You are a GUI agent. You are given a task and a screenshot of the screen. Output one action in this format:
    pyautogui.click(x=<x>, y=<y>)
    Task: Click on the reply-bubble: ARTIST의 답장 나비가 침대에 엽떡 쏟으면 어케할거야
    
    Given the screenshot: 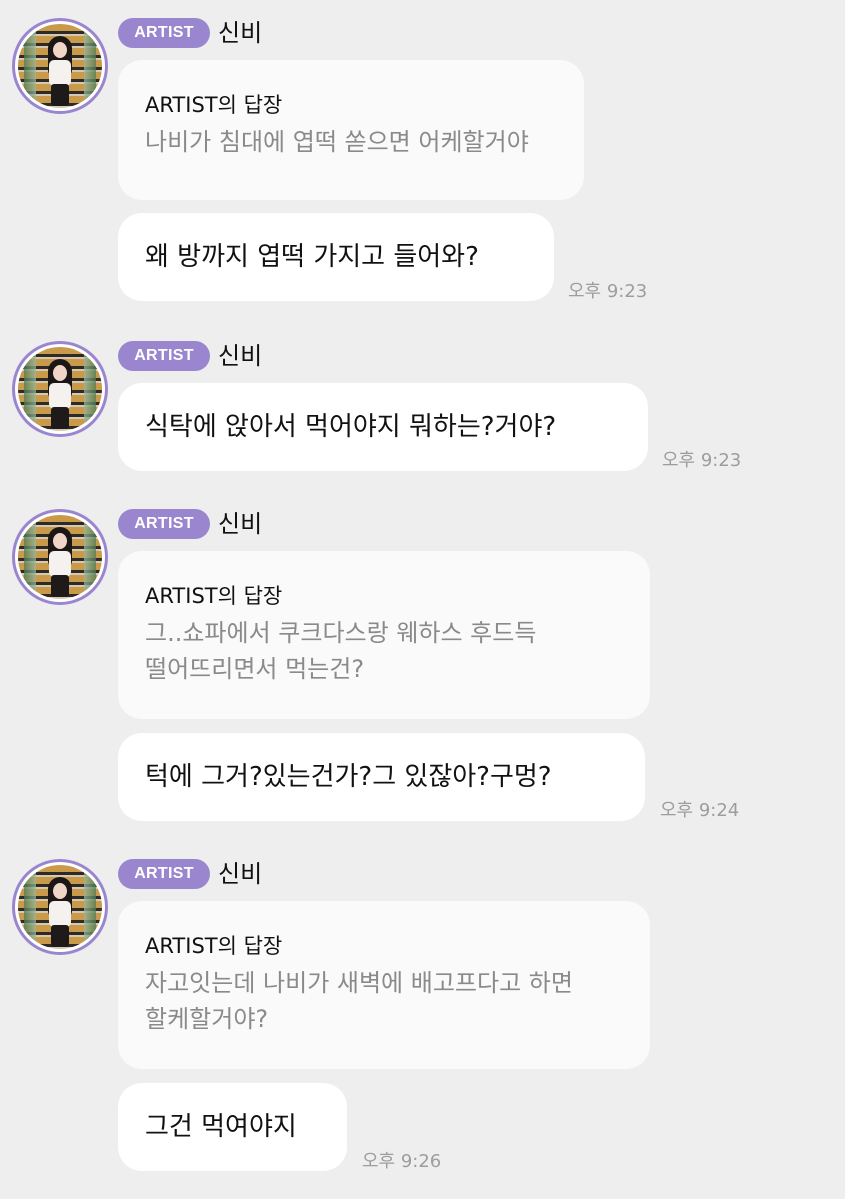 What is the action you would take?
    pyautogui.click(x=351, y=130)
    